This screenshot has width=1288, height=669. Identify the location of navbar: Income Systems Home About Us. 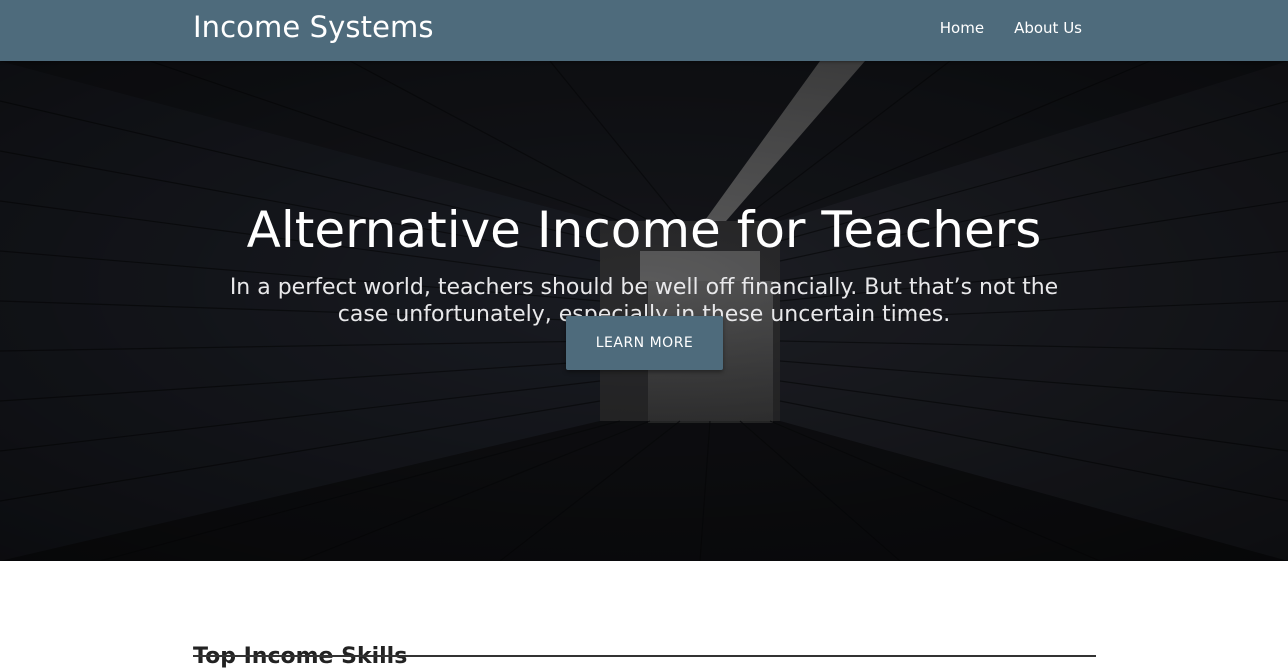
(644, 30).